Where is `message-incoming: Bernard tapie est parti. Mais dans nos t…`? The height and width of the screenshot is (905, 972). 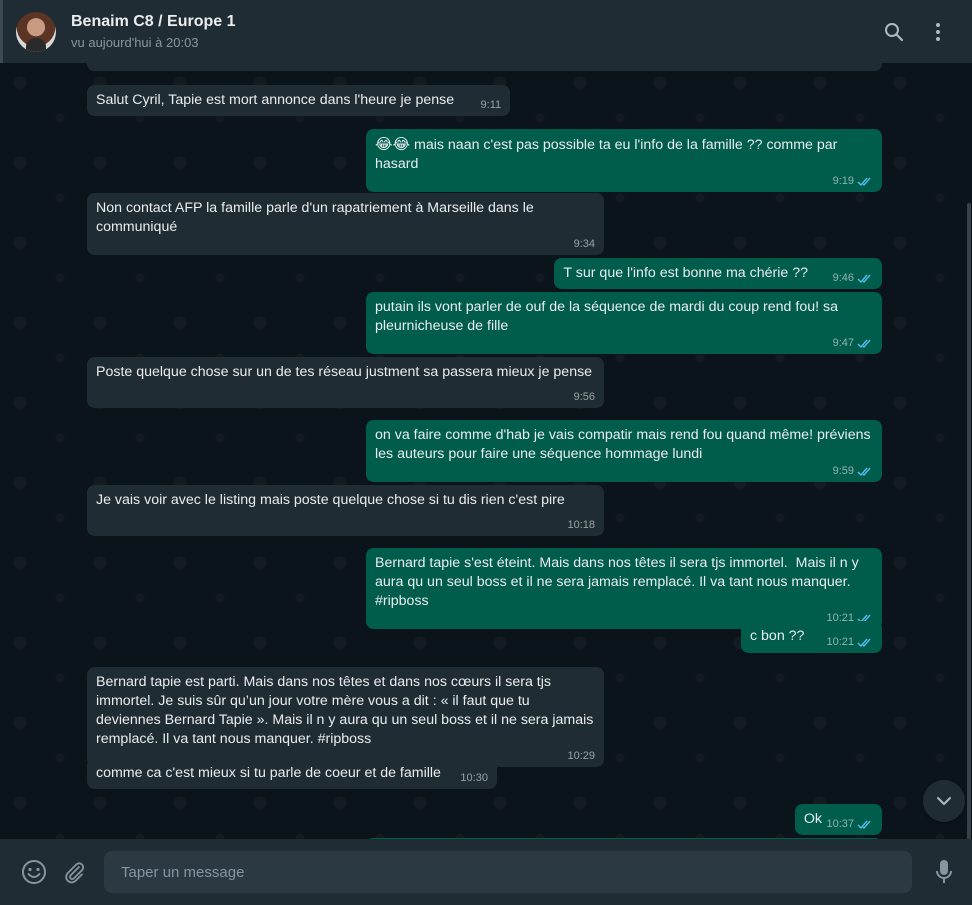 message-incoming: Bernard tapie est parti. Mais dans nos t… is located at coordinates (345, 717).